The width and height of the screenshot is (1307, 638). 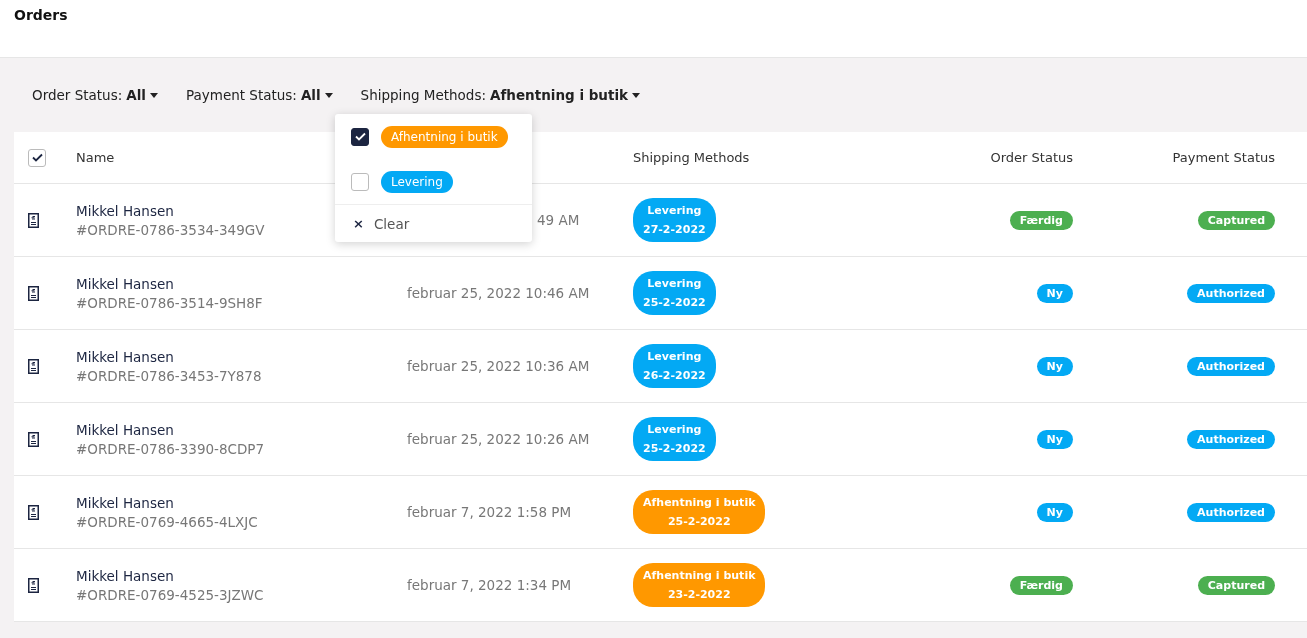 I want to click on order-date: februar 7, 2022 1:34 PM, so click(x=490, y=585).